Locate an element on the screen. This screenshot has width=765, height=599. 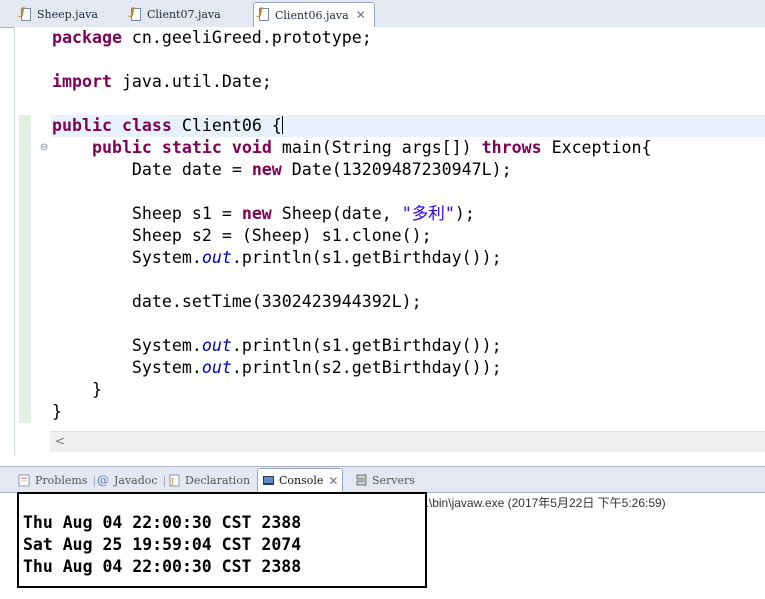
tab-label: Declaration is located at coordinates (218, 480).